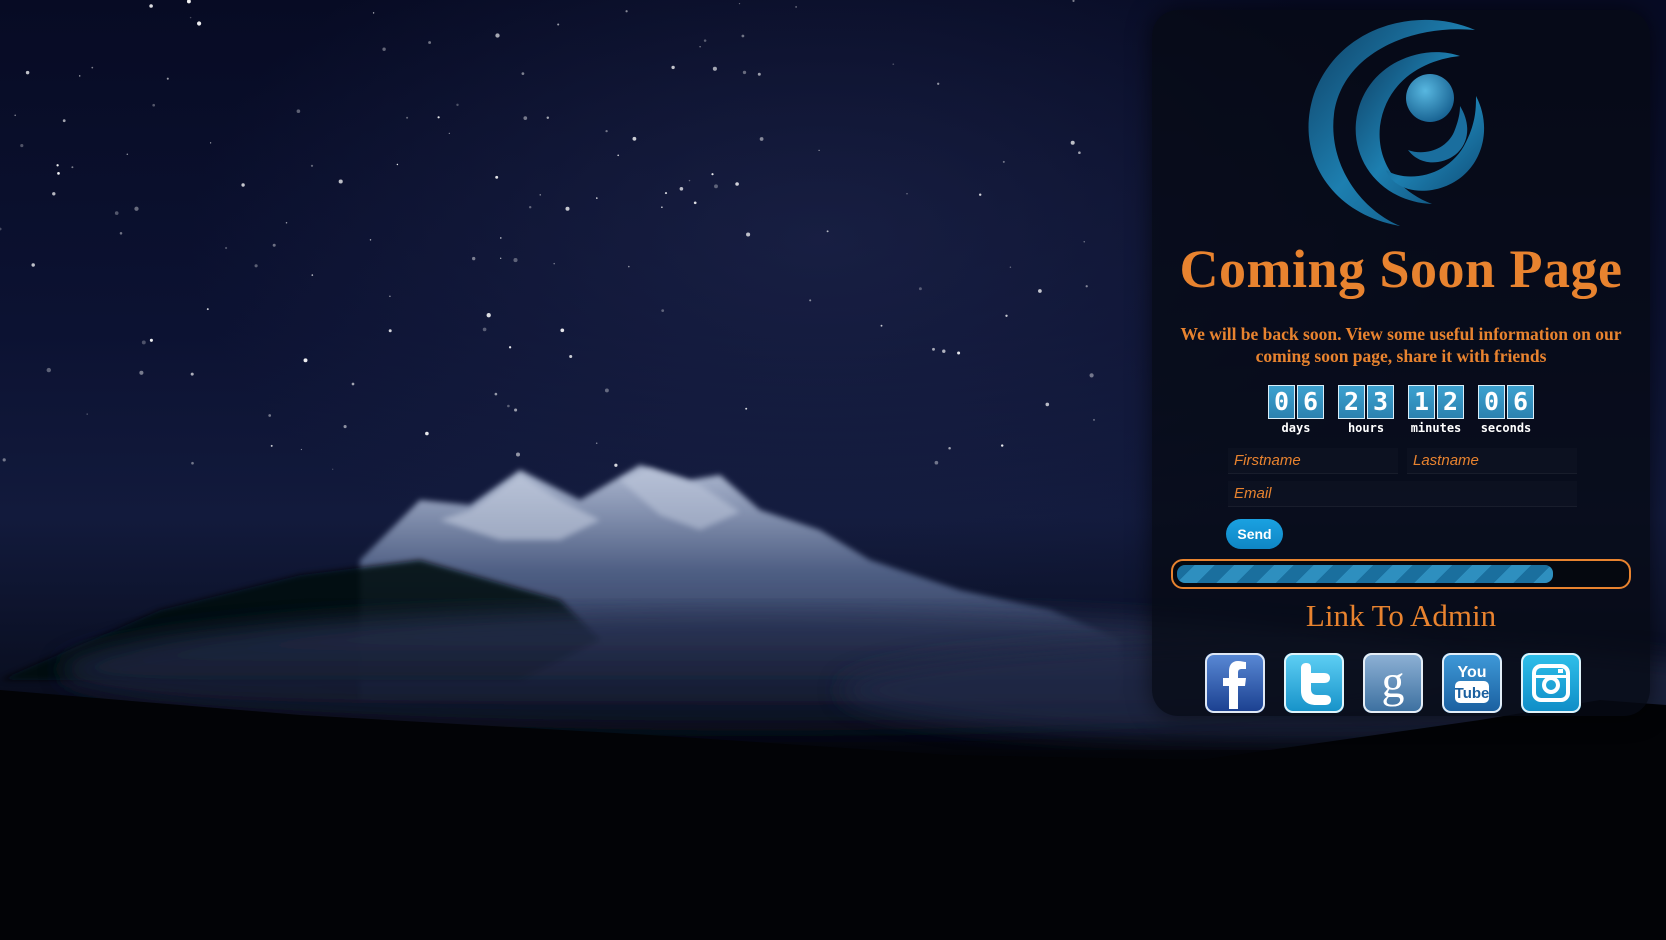 This screenshot has width=1666, height=940. I want to click on youtube-button: You Tube, so click(1472, 683).